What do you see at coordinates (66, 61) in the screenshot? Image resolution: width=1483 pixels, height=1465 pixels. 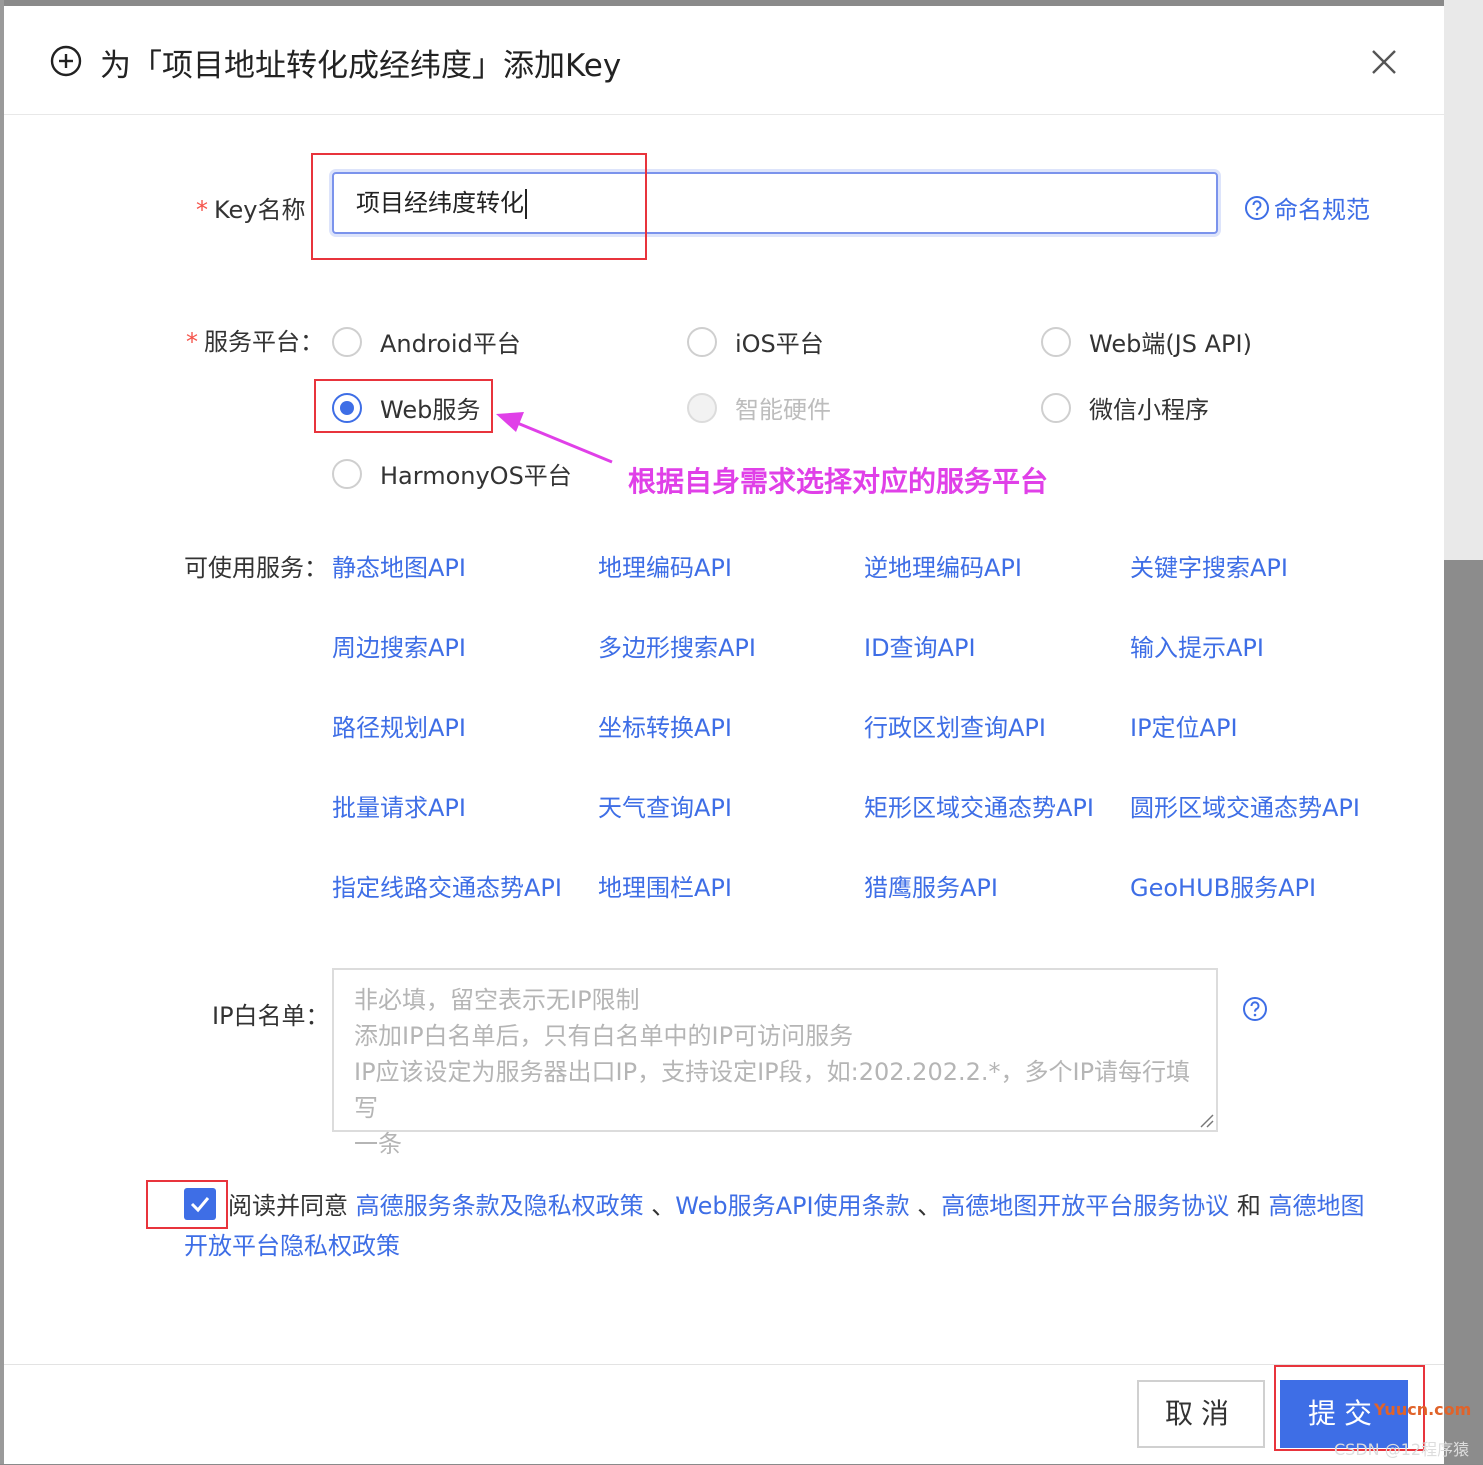 I see `plus-circle-icon` at bounding box center [66, 61].